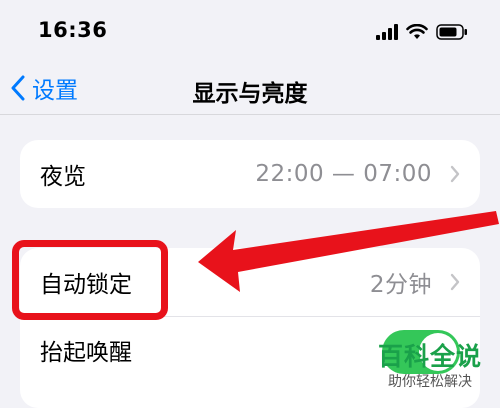  I want to click on watermark-subtitle: 助你轻松解决, so click(430, 382).